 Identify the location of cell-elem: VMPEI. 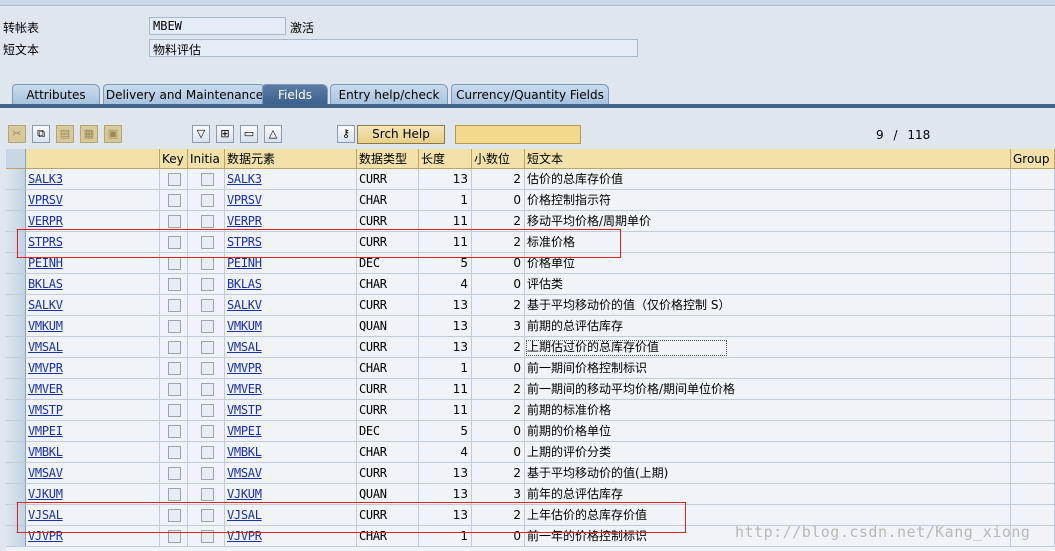
(291, 431).